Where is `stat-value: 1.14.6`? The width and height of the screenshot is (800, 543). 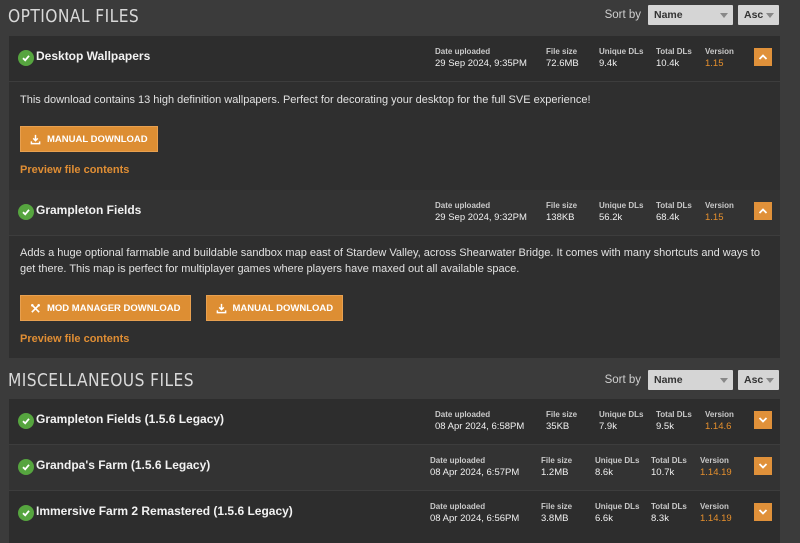 stat-value: 1.14.6 is located at coordinates (718, 426).